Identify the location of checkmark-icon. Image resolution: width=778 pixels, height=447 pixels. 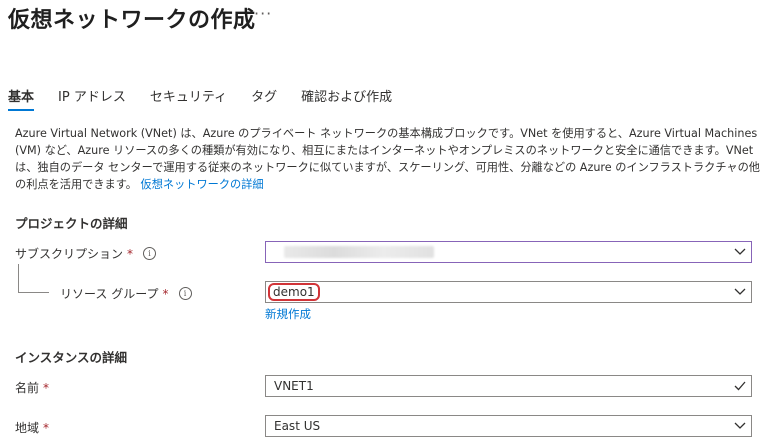
(740, 386).